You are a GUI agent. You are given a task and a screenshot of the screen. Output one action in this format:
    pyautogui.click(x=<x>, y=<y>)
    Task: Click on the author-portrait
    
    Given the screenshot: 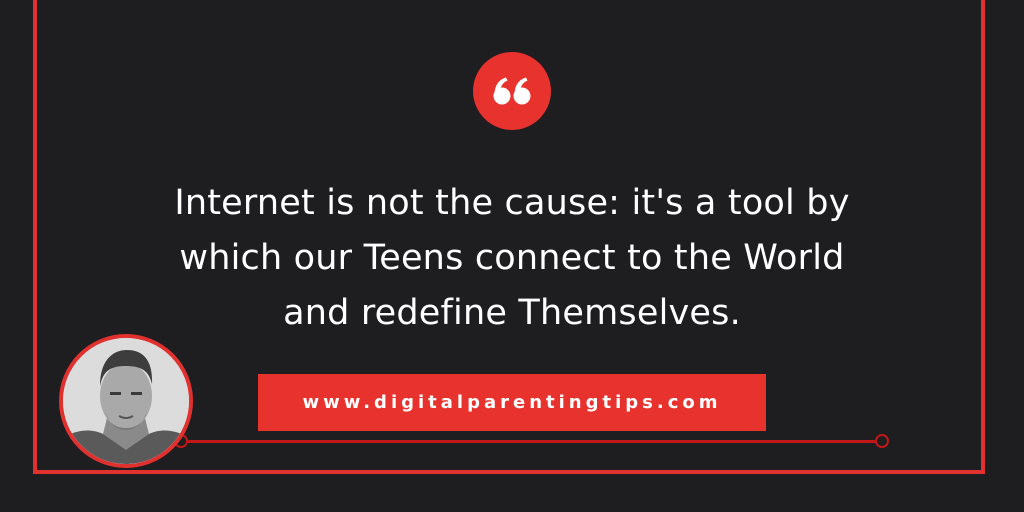 What is the action you would take?
    pyautogui.click(x=126, y=401)
    